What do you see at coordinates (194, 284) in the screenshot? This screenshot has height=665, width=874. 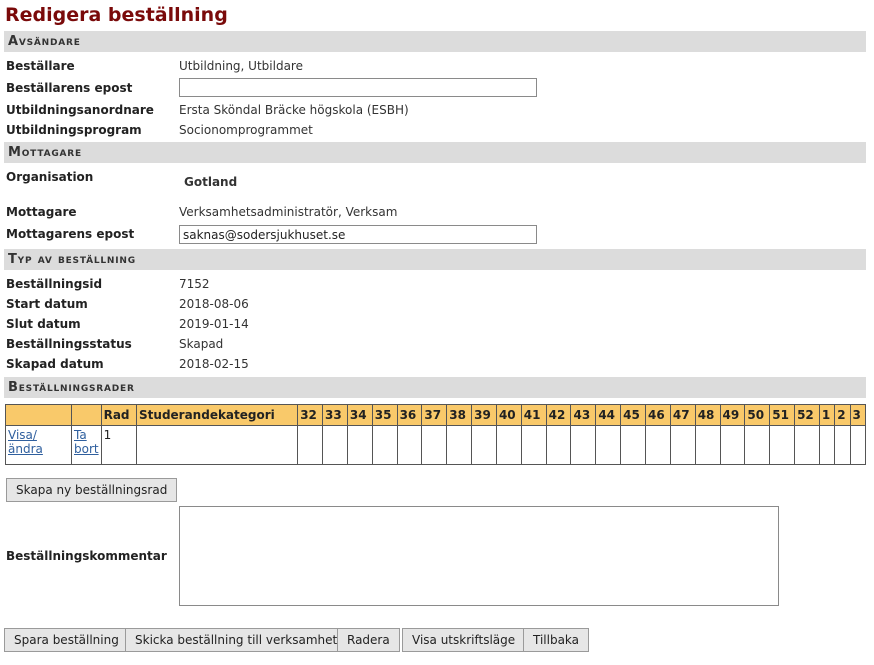 I see `order-id-value: 7152` at bounding box center [194, 284].